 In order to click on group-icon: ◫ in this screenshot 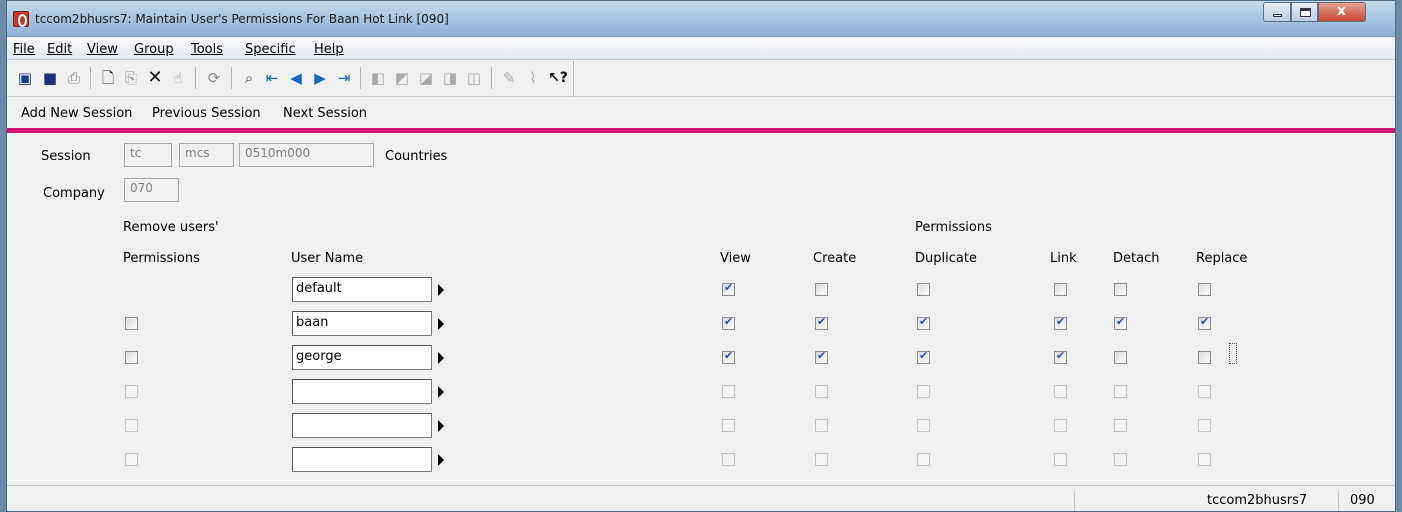, I will do `click(474, 78)`.